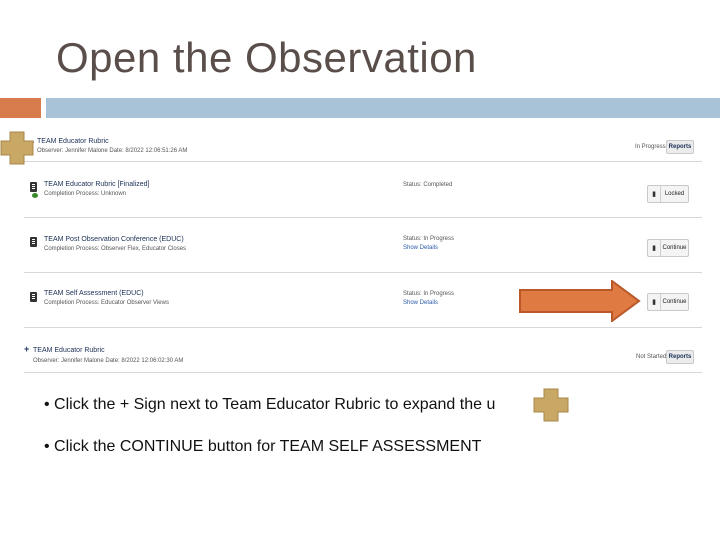  Describe the element at coordinates (20, 108) in the screenshot. I see `accent-bar-orange` at that location.